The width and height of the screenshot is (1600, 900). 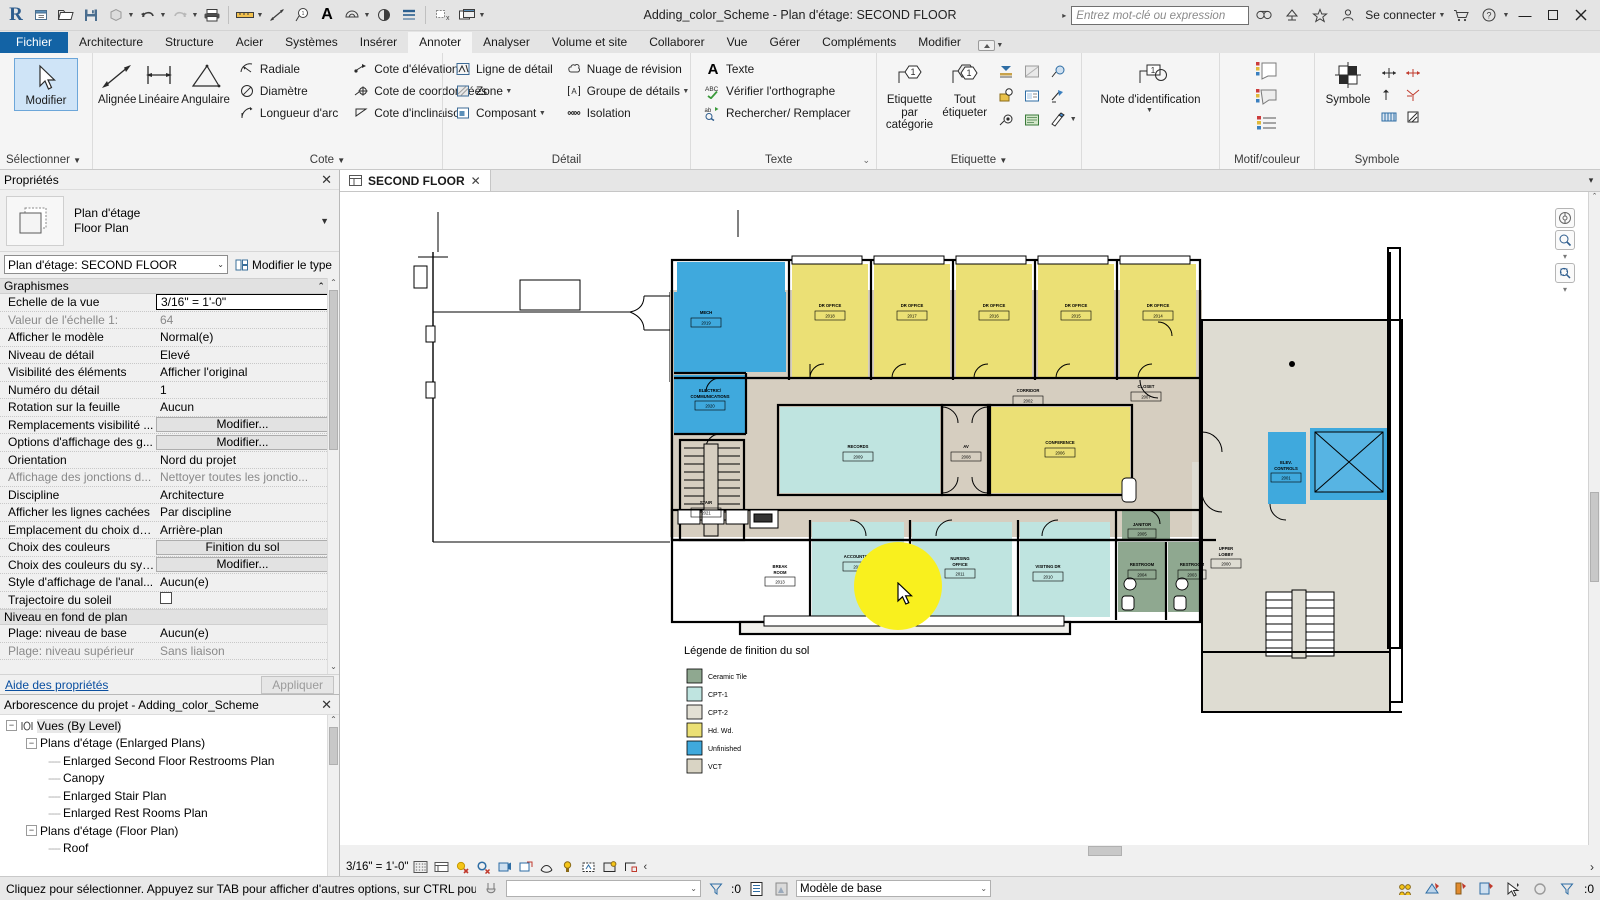 What do you see at coordinates (288, 91) in the screenshot?
I see `diameter-dimension-button: Diamètre` at bounding box center [288, 91].